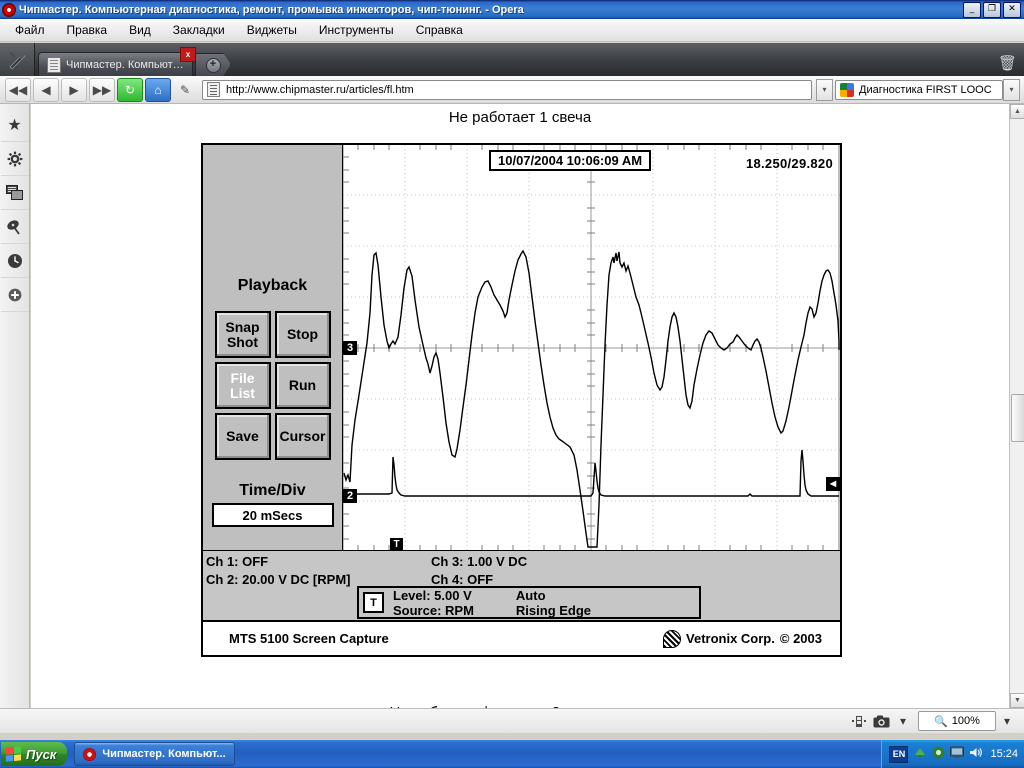 Image resolution: width=1024 pixels, height=768 pixels. What do you see at coordinates (925, 89) in the screenshot?
I see `search-text: Диагностика FIRST LOOC` at bounding box center [925, 89].